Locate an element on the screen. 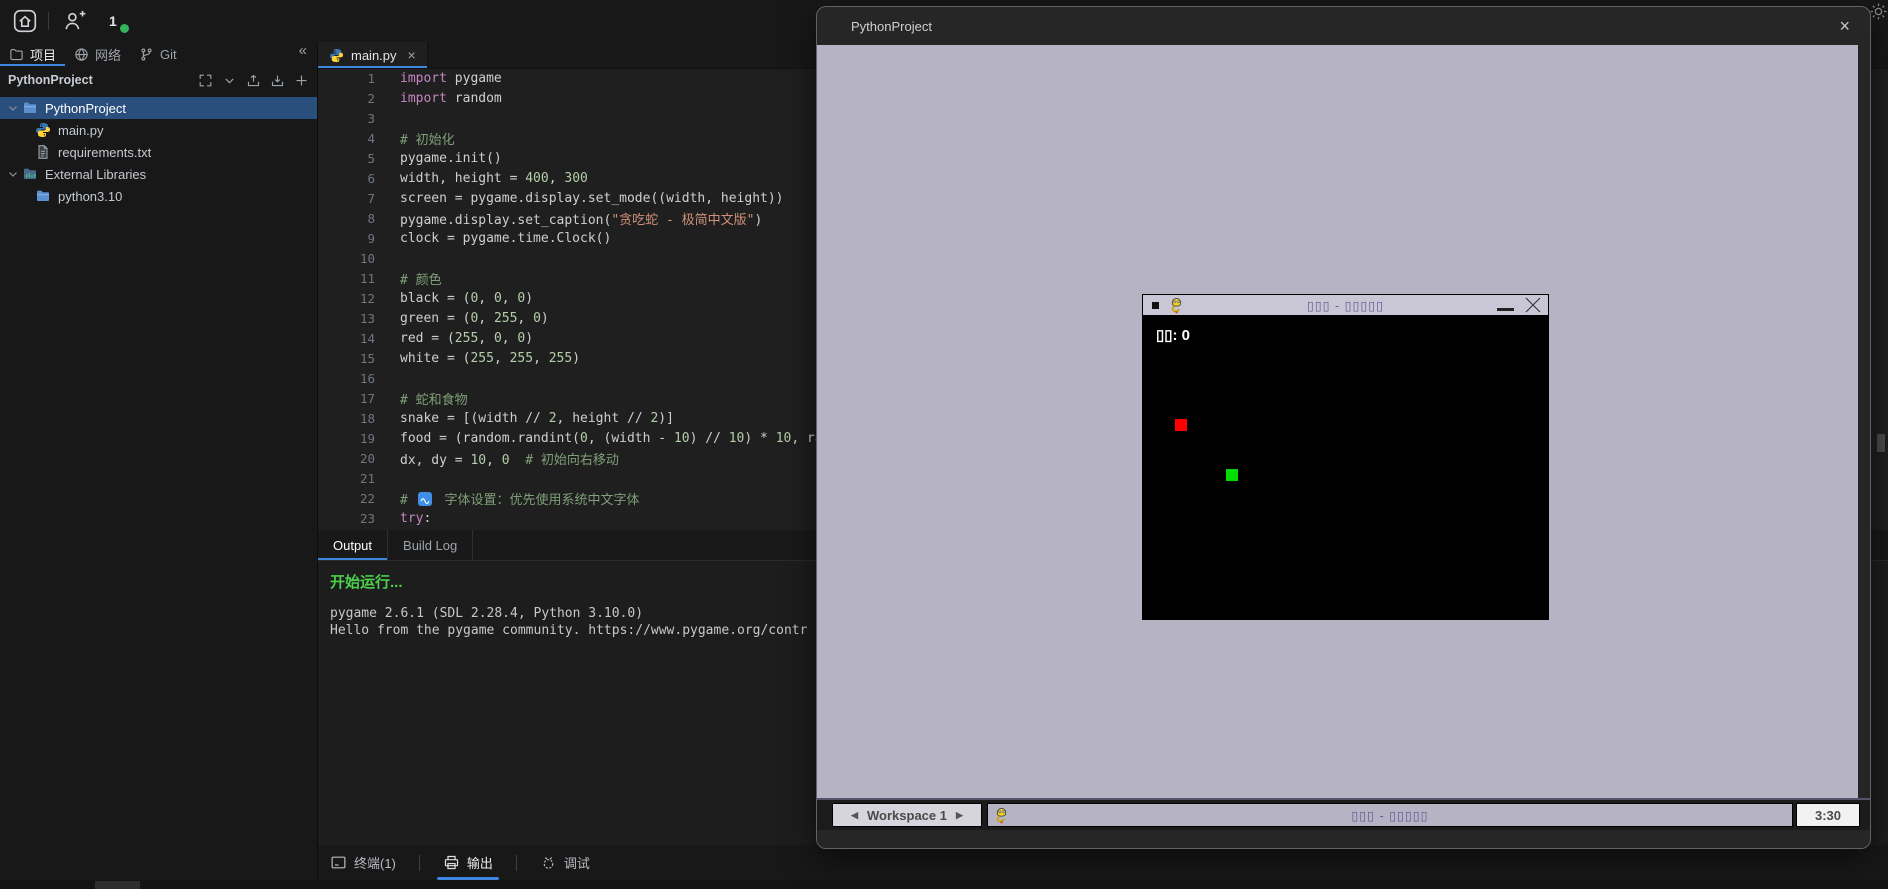 This screenshot has height=889, width=1888. pygame-window: ▯▯▯ - ▯▯▯▯▯ ▯▯: 0 is located at coordinates (1345, 457).